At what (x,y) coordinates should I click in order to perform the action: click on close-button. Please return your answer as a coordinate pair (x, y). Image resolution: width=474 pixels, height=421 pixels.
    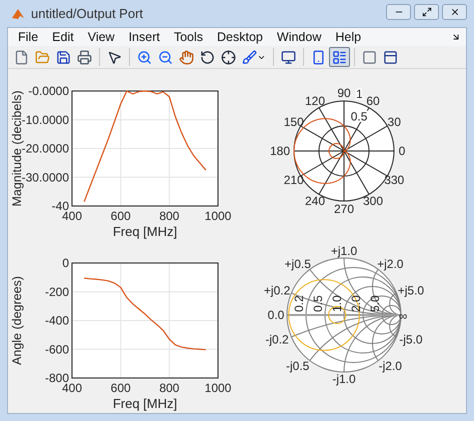
    Looking at the image, I should click on (454, 12).